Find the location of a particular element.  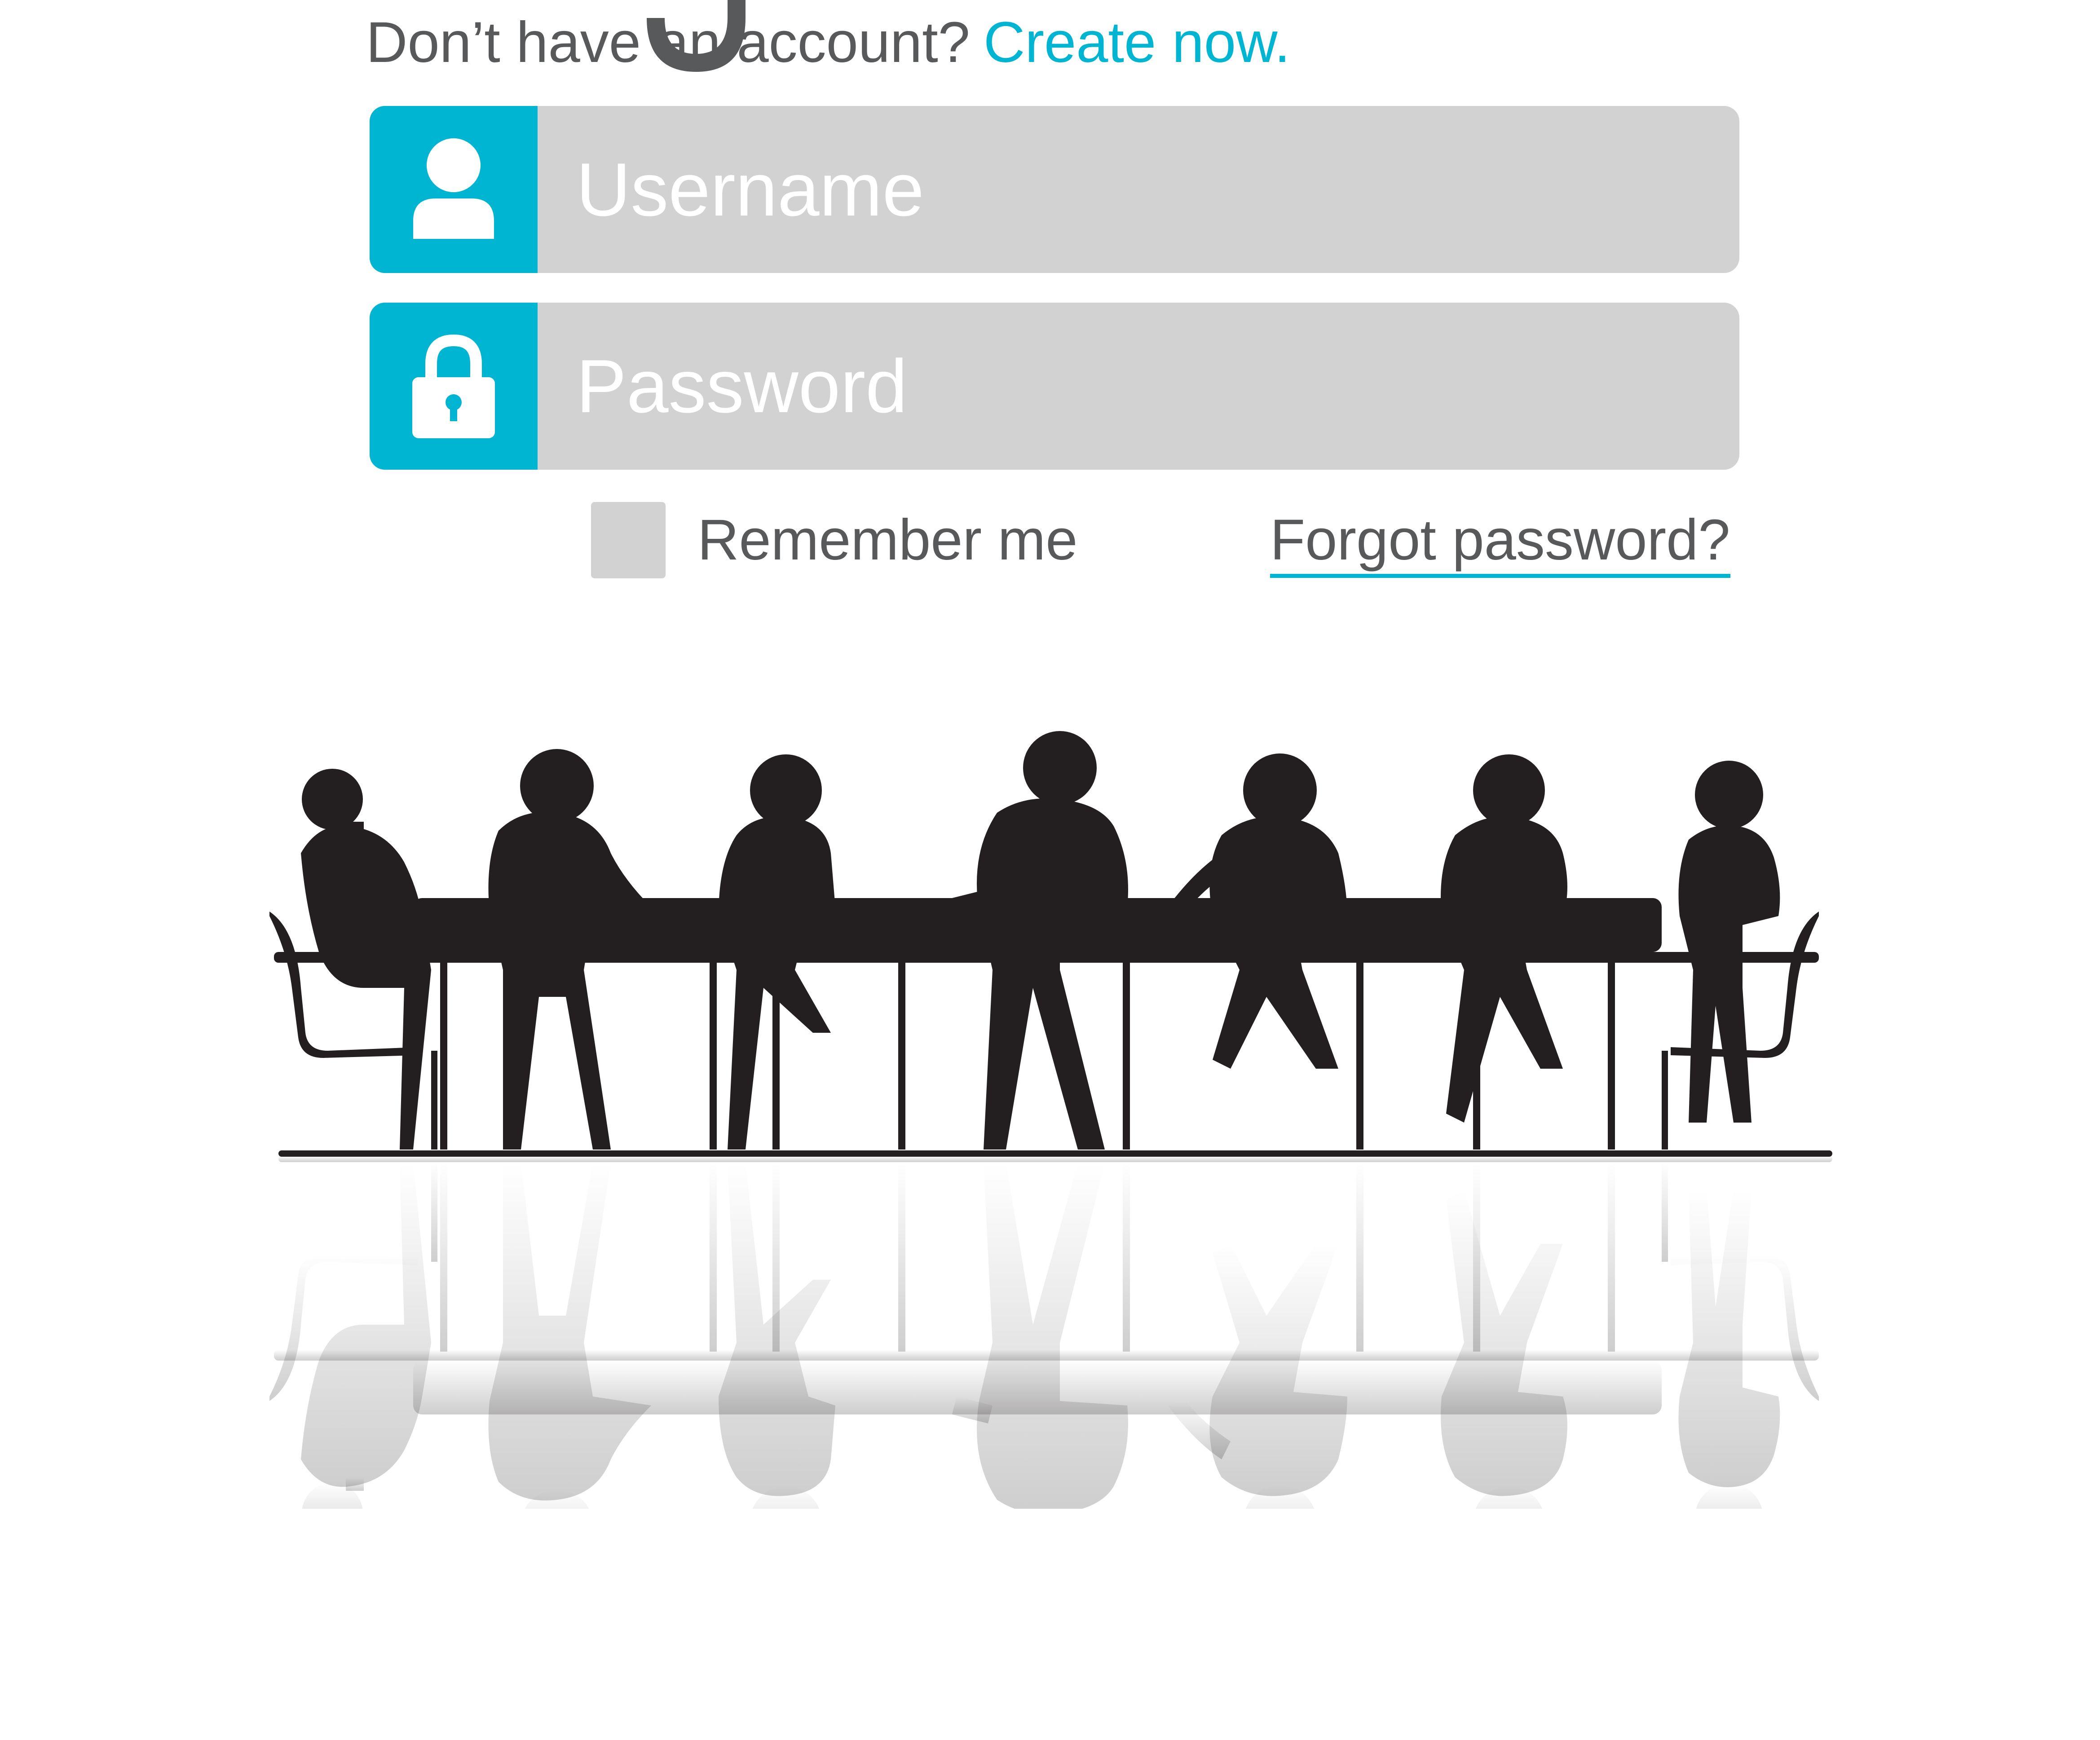

lock-icon is located at coordinates (453, 386).